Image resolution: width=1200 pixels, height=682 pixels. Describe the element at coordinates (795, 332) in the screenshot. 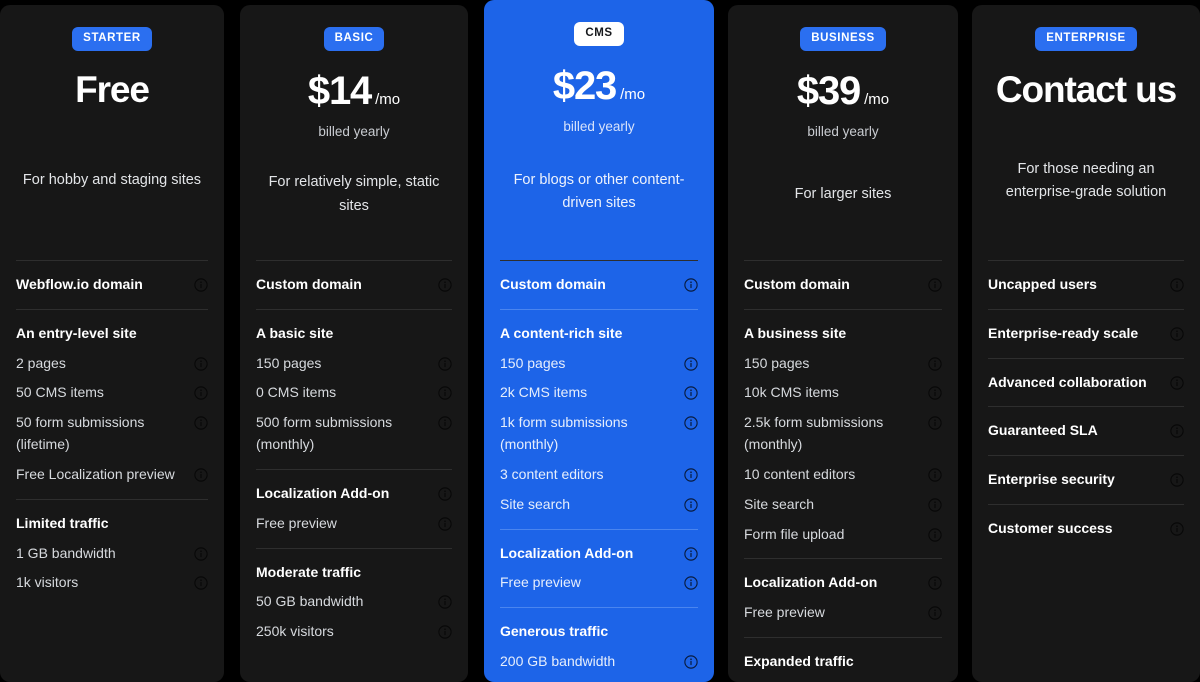

I see `feature-label: A business site` at that location.